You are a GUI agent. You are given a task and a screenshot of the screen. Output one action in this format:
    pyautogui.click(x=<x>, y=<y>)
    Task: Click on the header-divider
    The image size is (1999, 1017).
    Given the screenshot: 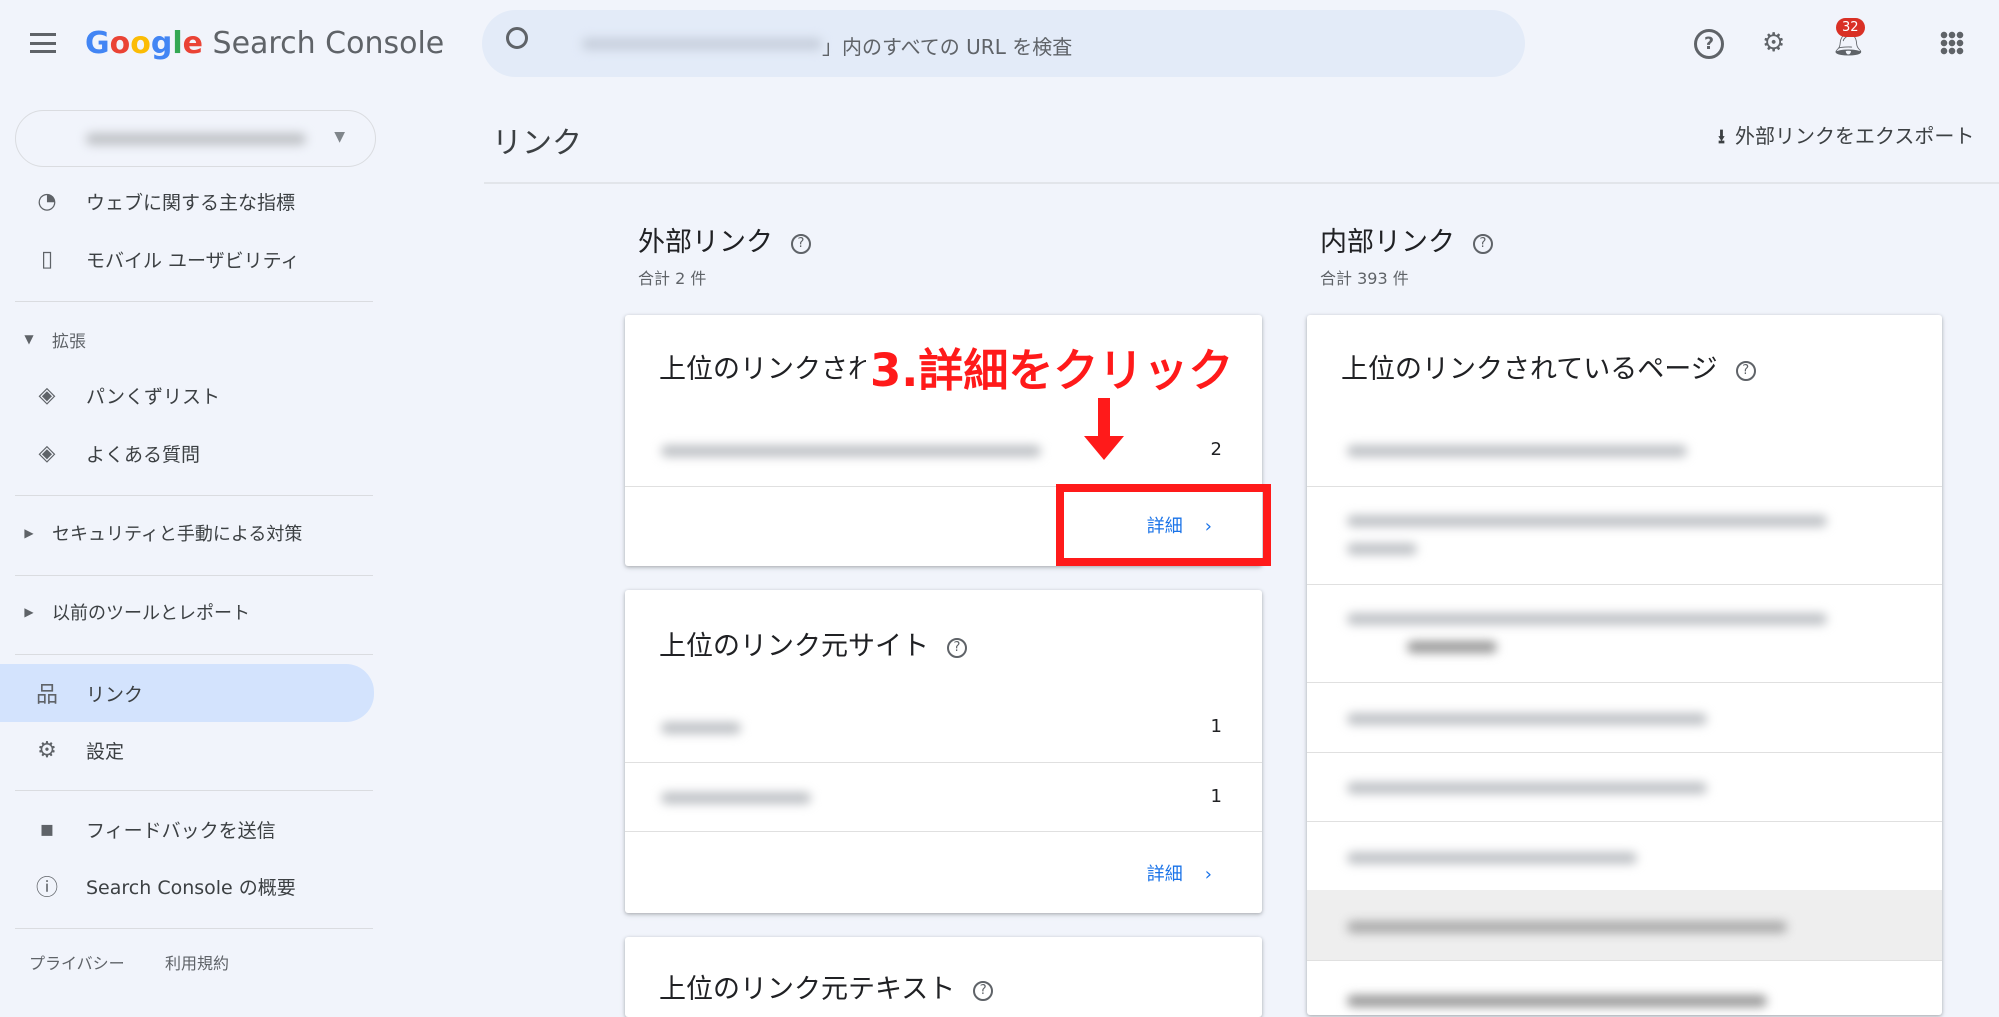 What is the action you would take?
    pyautogui.click(x=1241, y=183)
    